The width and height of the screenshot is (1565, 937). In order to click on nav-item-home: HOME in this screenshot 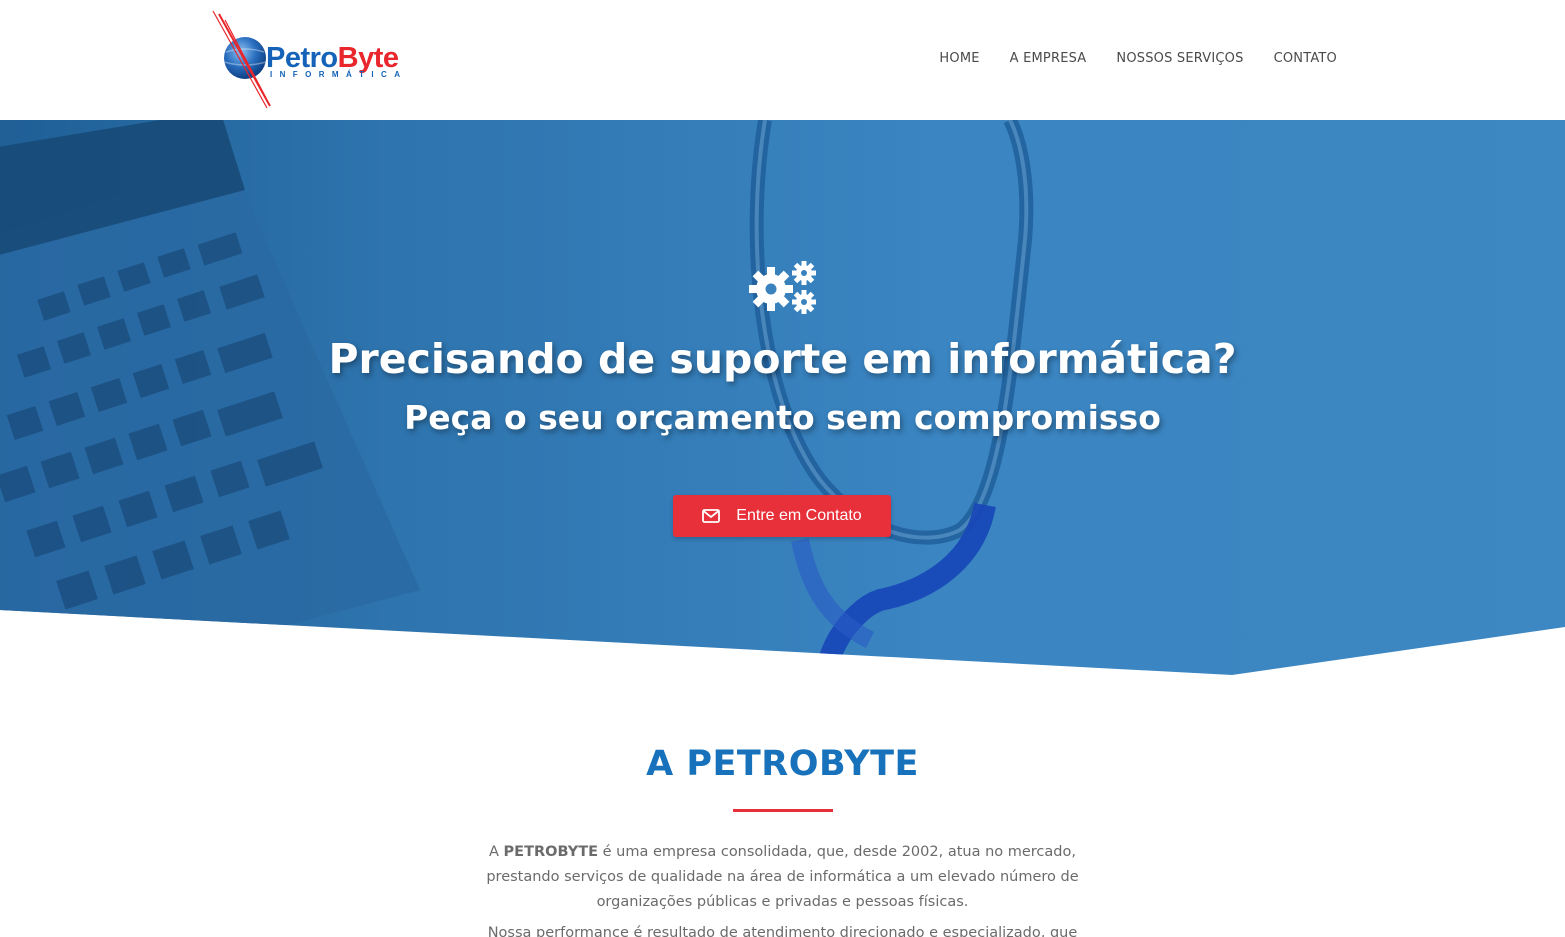, I will do `click(959, 58)`.